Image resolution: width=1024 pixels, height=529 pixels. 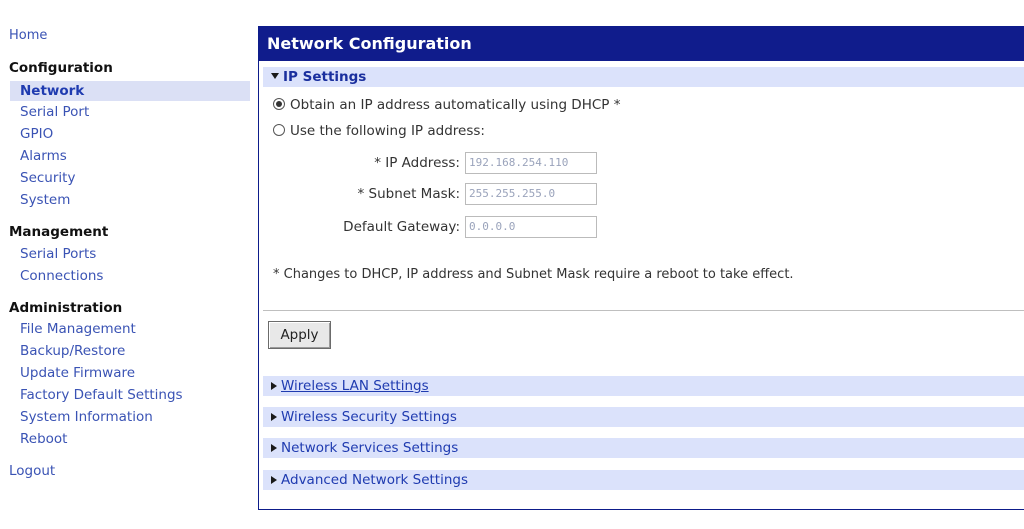 What do you see at coordinates (408, 194) in the screenshot?
I see `subnet-mask-label: * Subnet Mask:` at bounding box center [408, 194].